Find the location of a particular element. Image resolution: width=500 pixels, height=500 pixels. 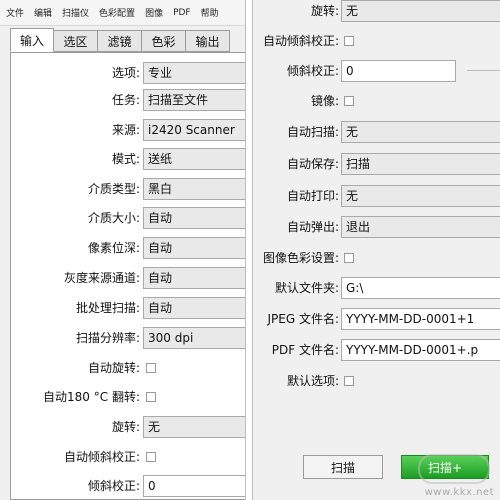

menu-pdf: PDF is located at coordinates (182, 13).